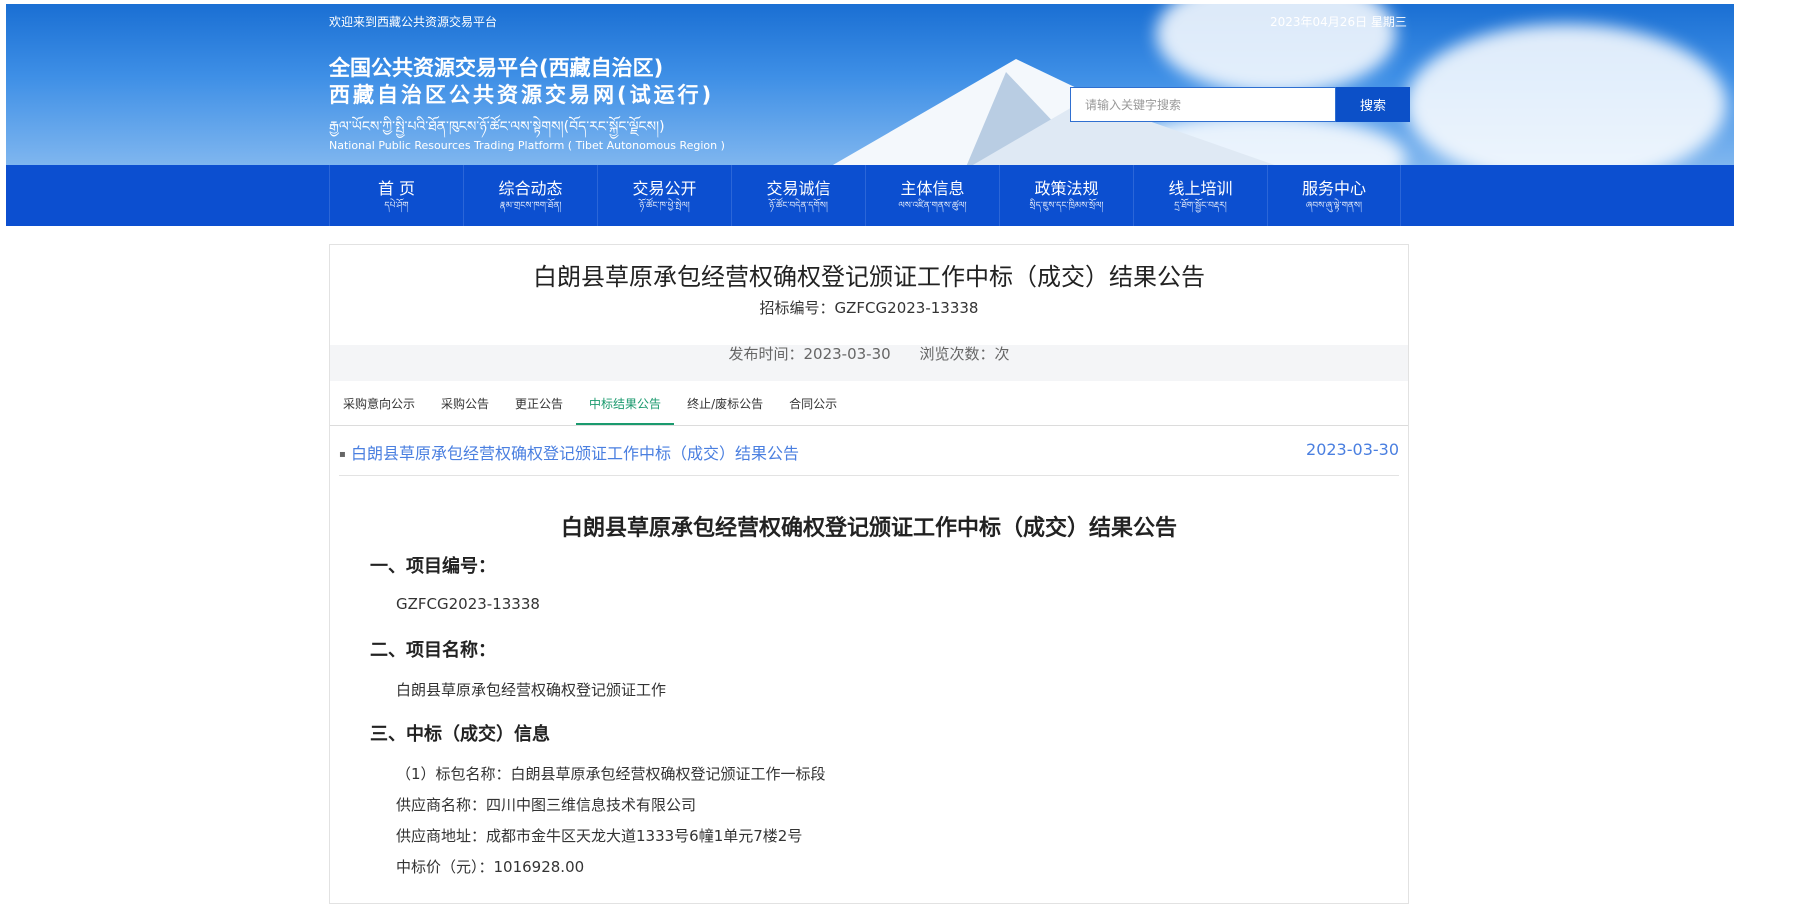 The height and width of the screenshot is (904, 1797). I want to click on body-title: 白朗县草原承包经营权确权登记颁证工作中标（成交）结果公告, so click(868, 528).